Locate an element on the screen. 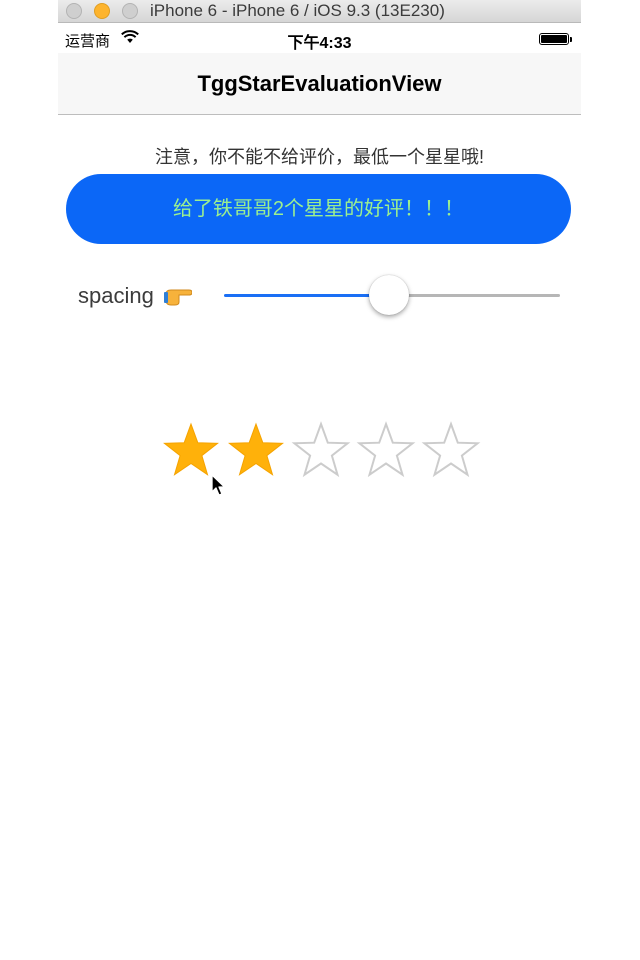 This screenshot has width=640, height=960. simulator-titlebar: iPhone 6 - iPhone 6 / iOS 9.3 (13E230) is located at coordinates (319, 11).